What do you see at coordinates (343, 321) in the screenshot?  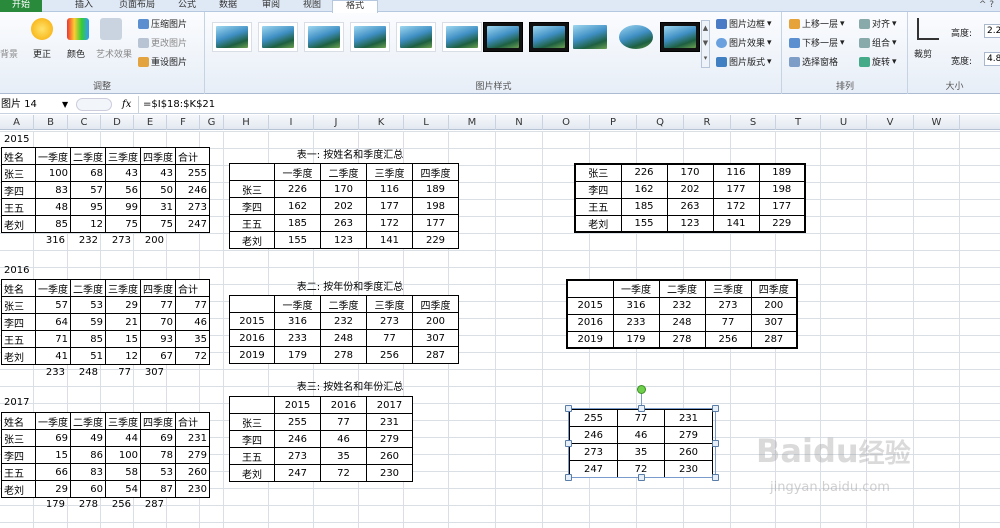 I see `value-cell: 232` at bounding box center [343, 321].